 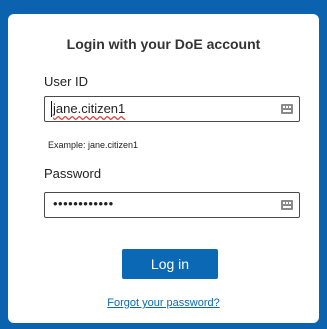 What do you see at coordinates (83, 203) in the screenshot?
I see `password-value: ••••••••••••` at bounding box center [83, 203].